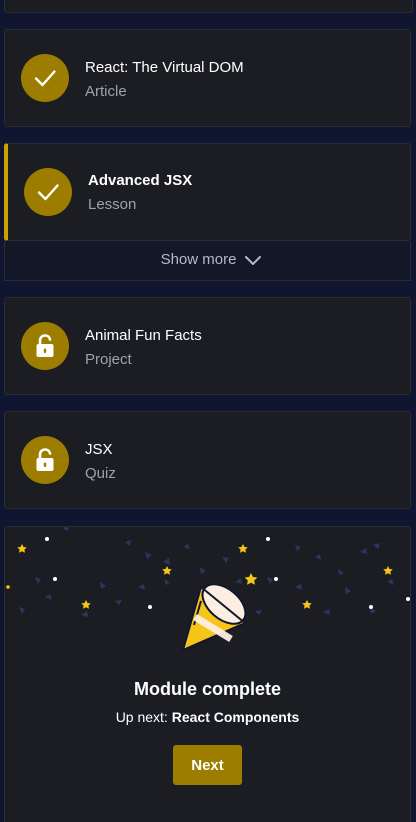 This screenshot has height=822, width=416. What do you see at coordinates (207, 765) in the screenshot?
I see `next-button: Next` at bounding box center [207, 765].